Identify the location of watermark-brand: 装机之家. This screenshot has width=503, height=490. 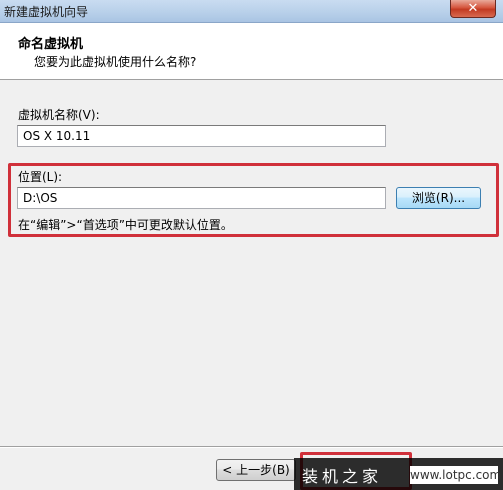
(342, 476).